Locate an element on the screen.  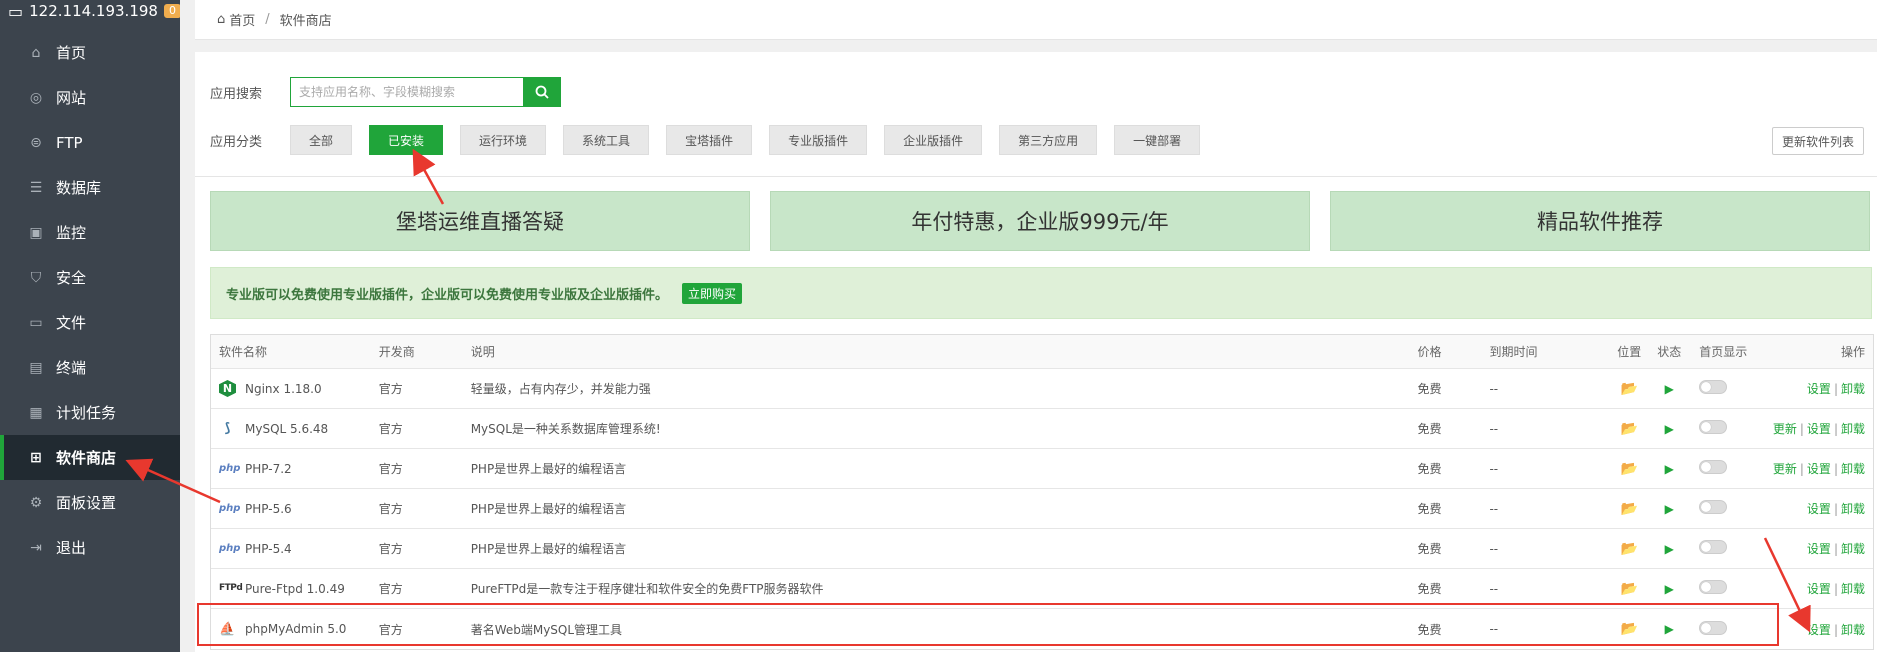
cell-name: FTPd Pure-Ftpd 1.0.49 is located at coordinates (295, 588).